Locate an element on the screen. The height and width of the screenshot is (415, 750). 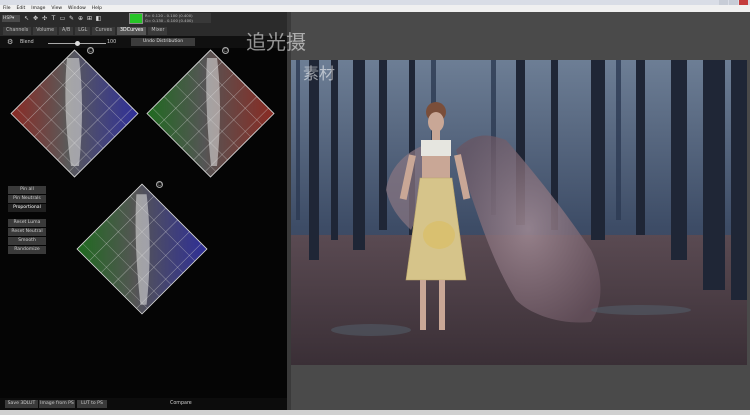
zoom-tool-icon: ⊕ is located at coordinates (80, 18).